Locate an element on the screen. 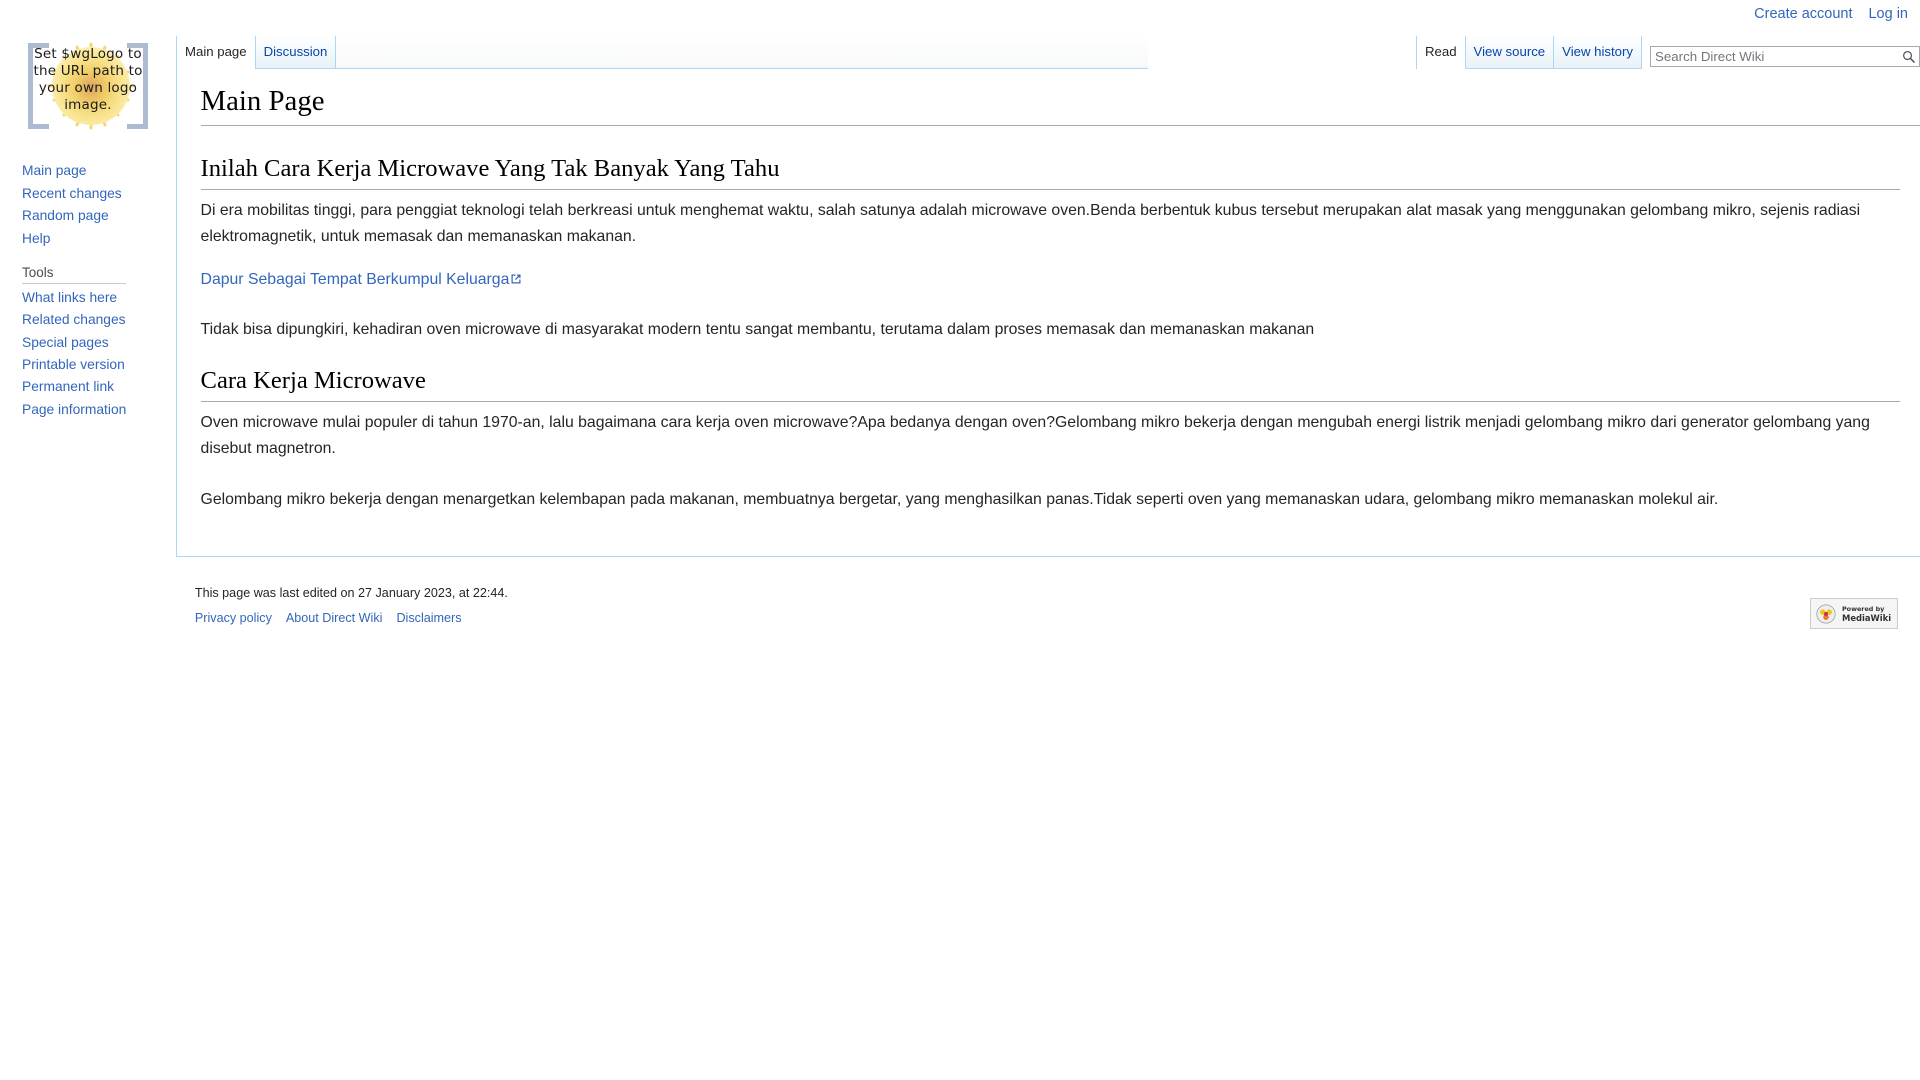 The image size is (1920, 1080). footer-item-privacy-policy: Privacy policy is located at coordinates (233, 618).